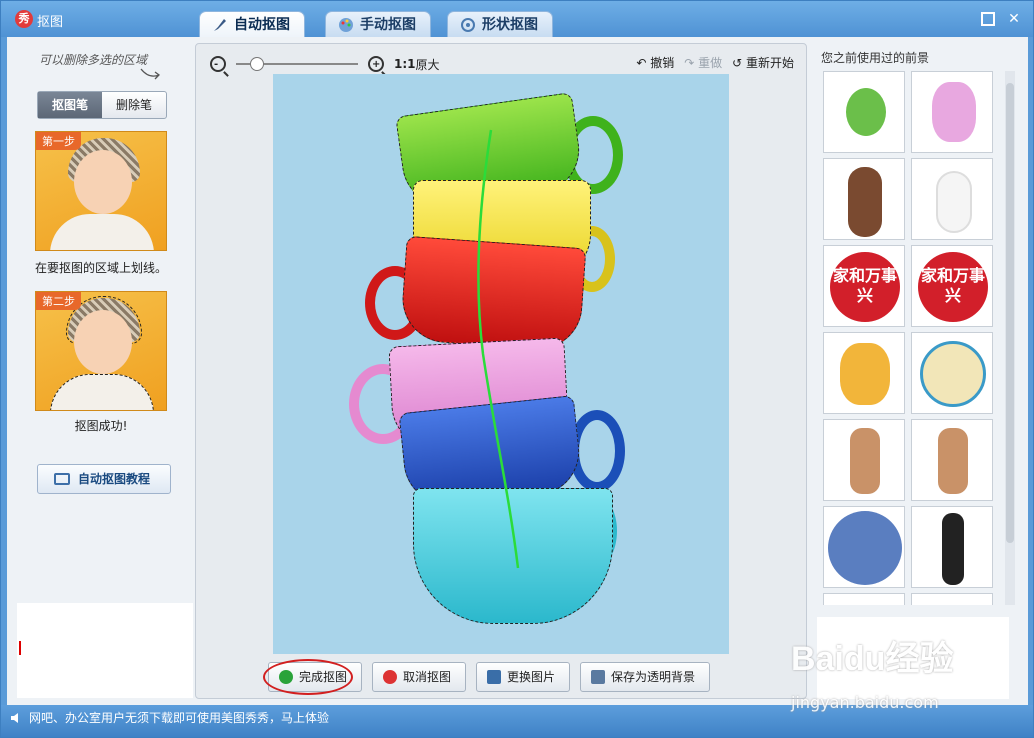 The height and width of the screenshot is (738, 1034). I want to click on app-logo: 秀, so click(24, 19).